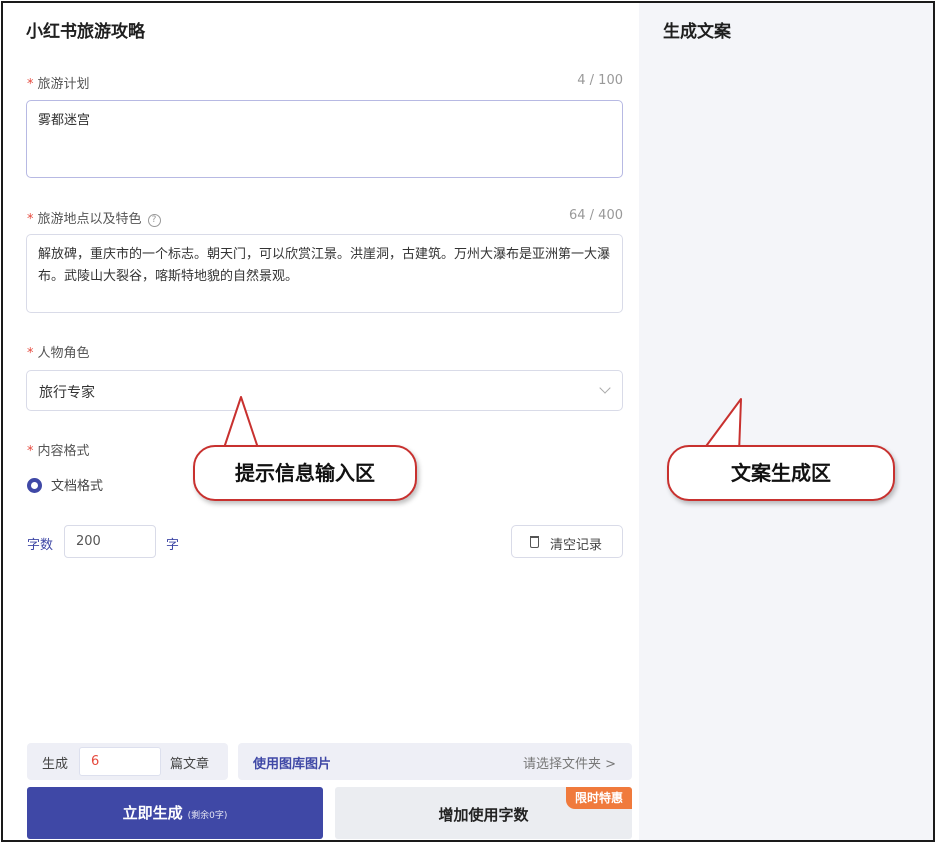 The image size is (937, 844). I want to click on plan-counter: 4 / 100, so click(600, 80).